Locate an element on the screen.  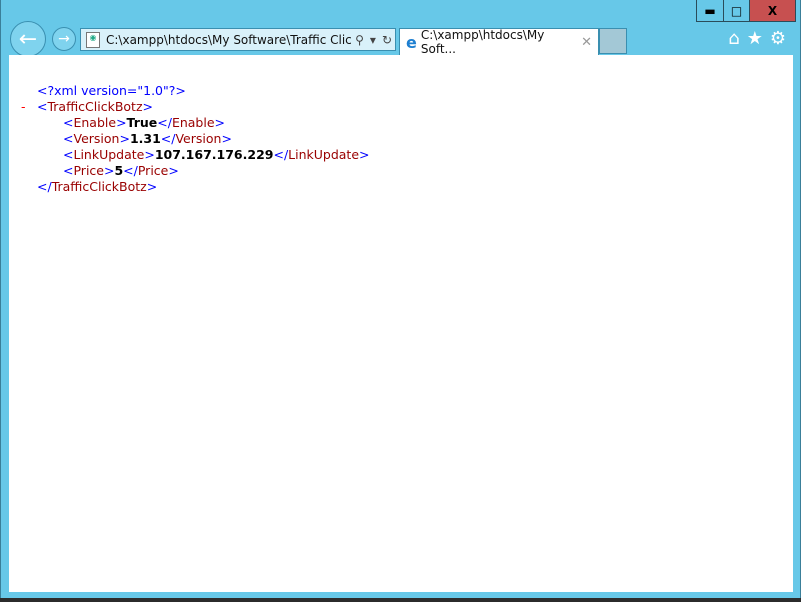
tag-name-close: Version is located at coordinates (198, 138).